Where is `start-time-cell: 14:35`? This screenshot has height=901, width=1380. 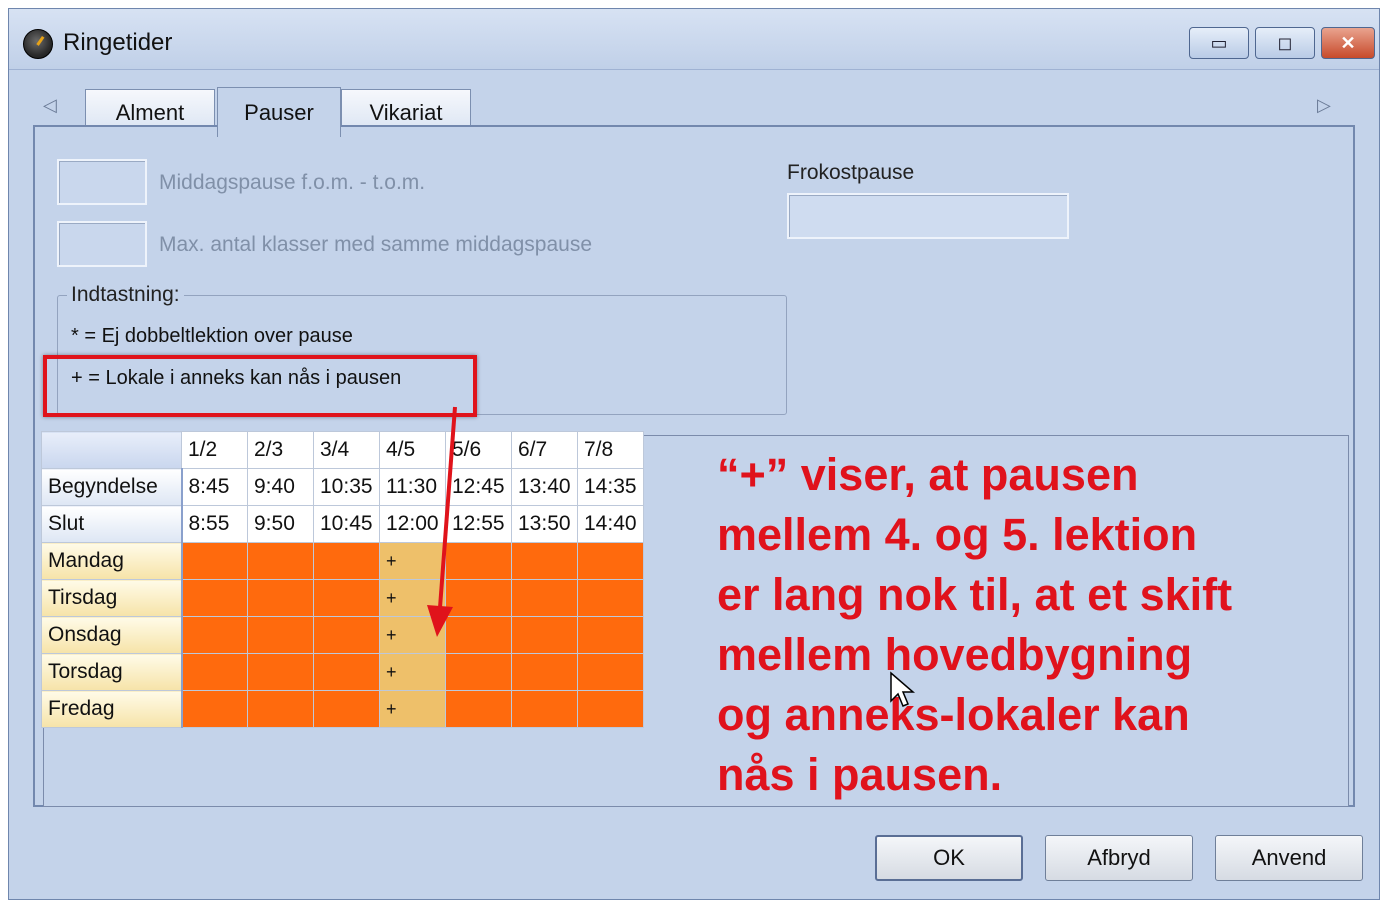
start-time-cell: 14:35 is located at coordinates (610, 487).